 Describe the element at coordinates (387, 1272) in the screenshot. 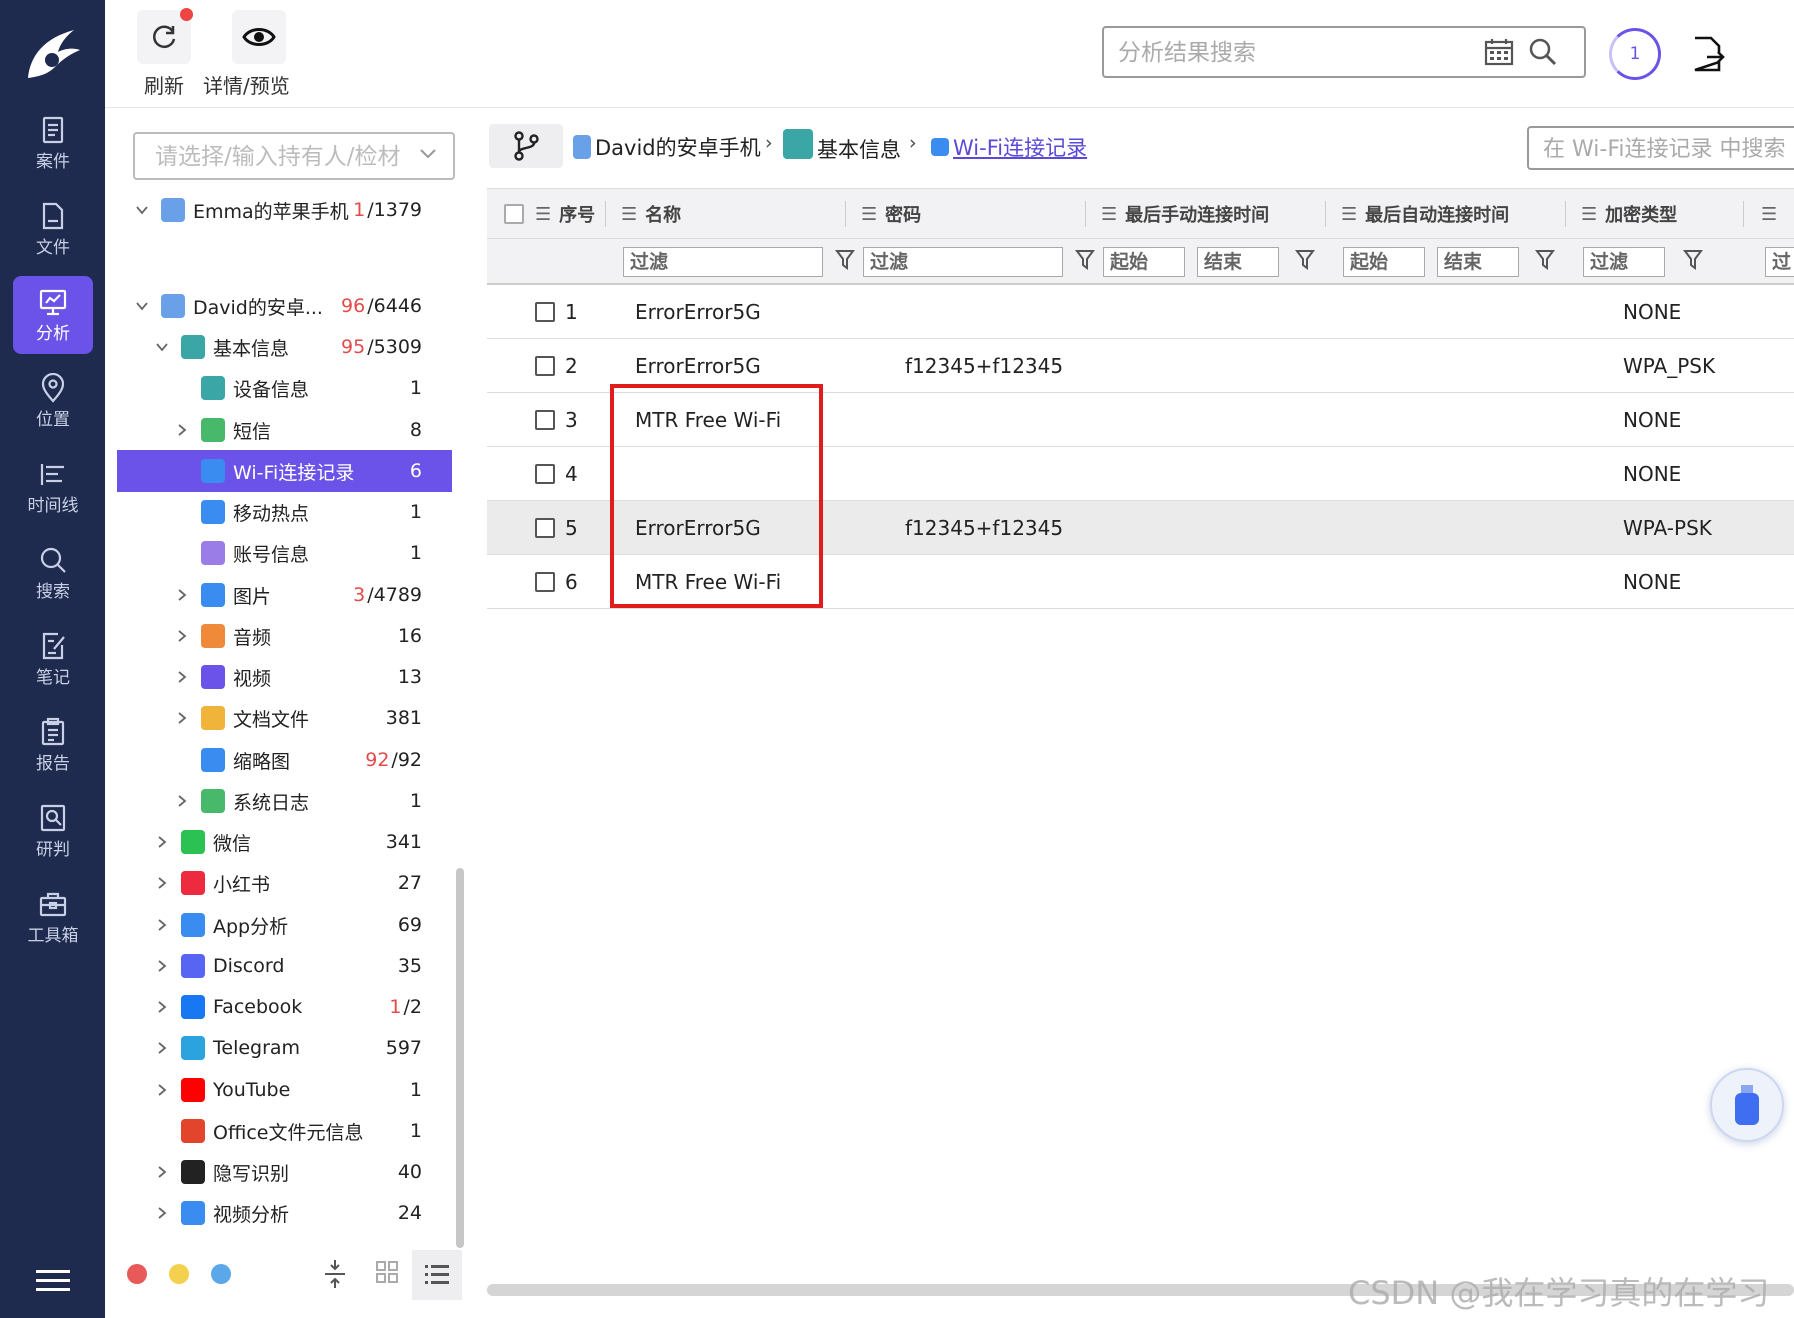

I see `grid-view-icon` at that location.